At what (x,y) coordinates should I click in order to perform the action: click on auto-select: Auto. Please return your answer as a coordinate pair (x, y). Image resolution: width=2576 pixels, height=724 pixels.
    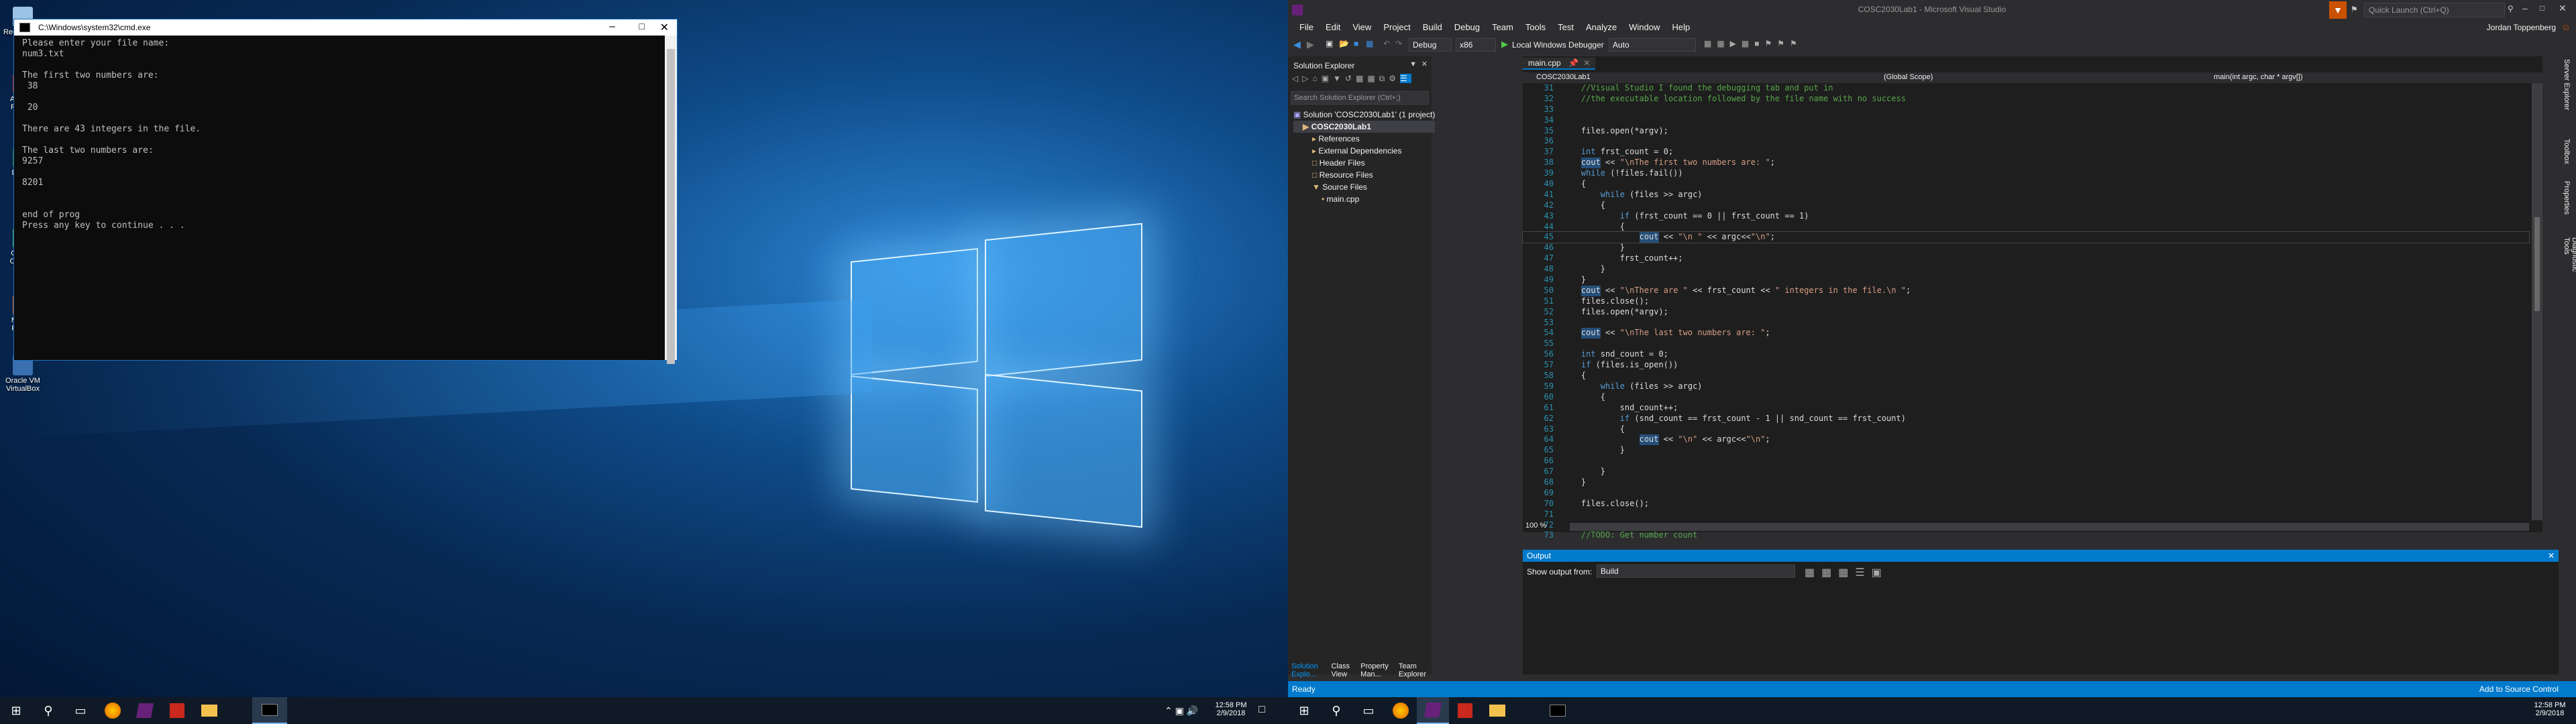
    Looking at the image, I should click on (1652, 45).